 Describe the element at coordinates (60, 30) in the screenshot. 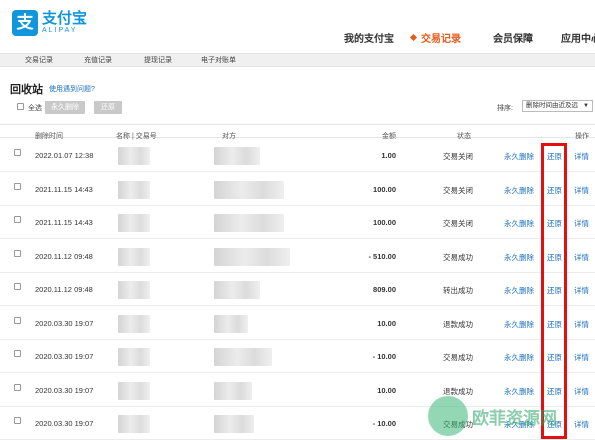

I see `logo-en-text: ALIPAY` at that location.